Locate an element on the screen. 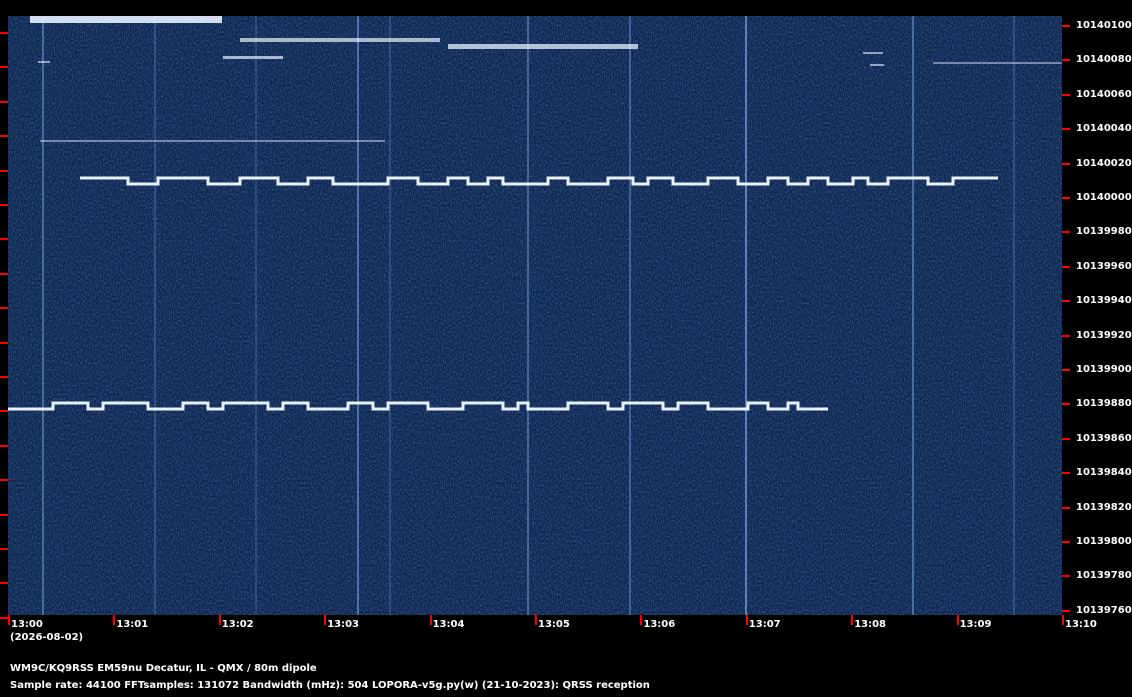 The width and height of the screenshot is (1132, 697). frequency-label: 10139840 is located at coordinates (1104, 473).